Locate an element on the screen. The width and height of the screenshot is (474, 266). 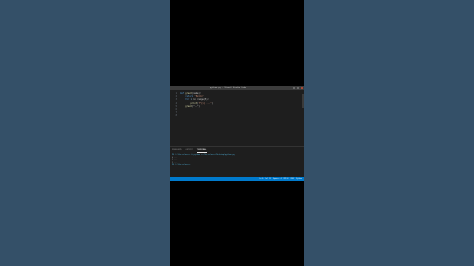
code-token: ) is located at coordinates (212, 103).